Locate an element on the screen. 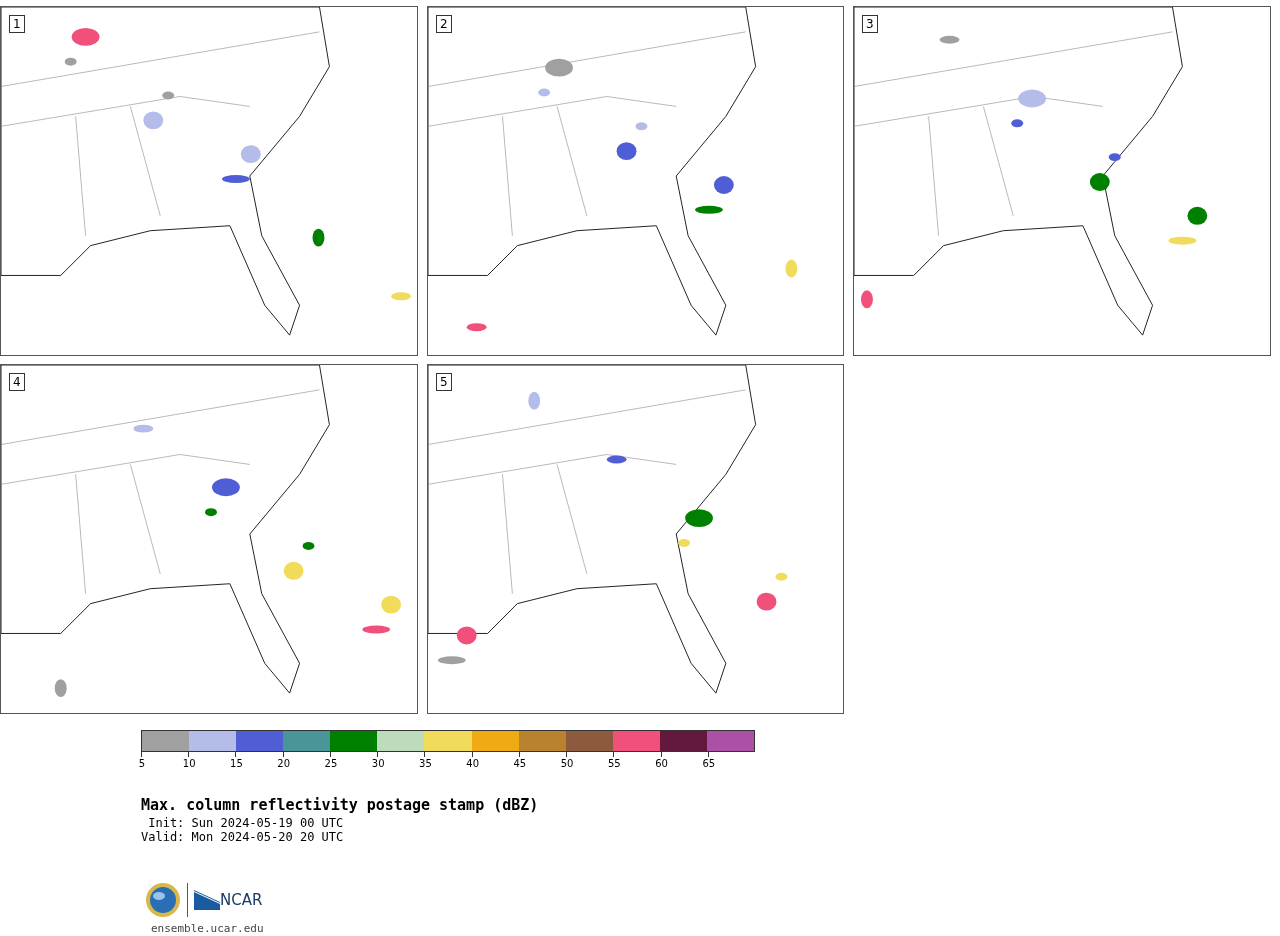 The width and height of the screenshot is (1280, 936). ncar-logo-icon is located at coordinates (207, 900).